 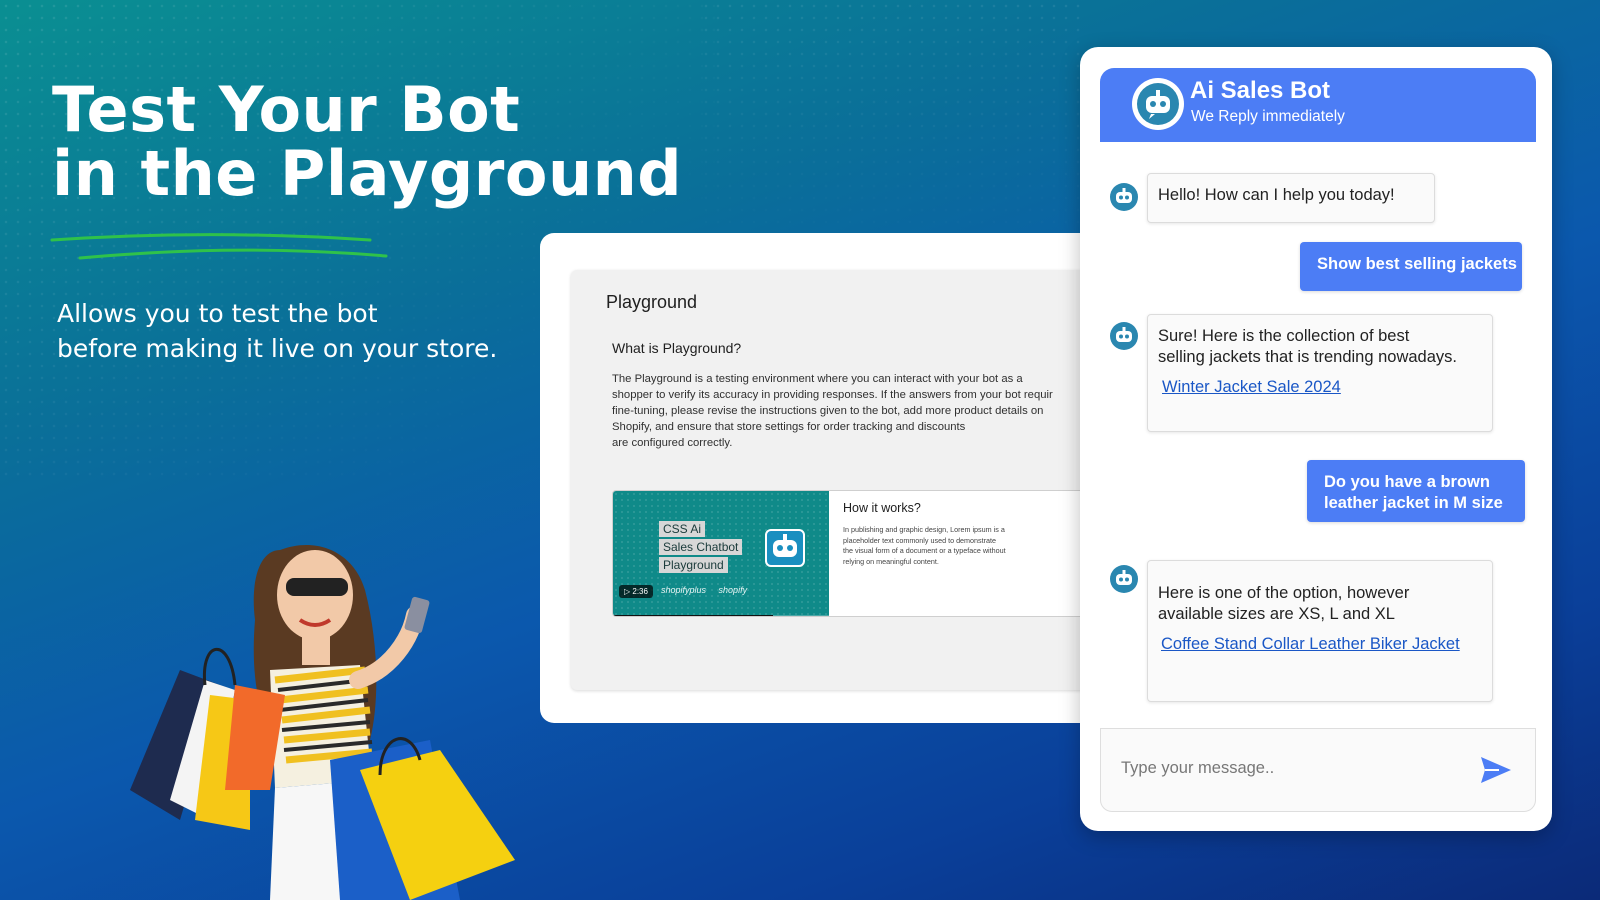 I want to click on video-thumb-line: Sales Chatbot, so click(x=701, y=547).